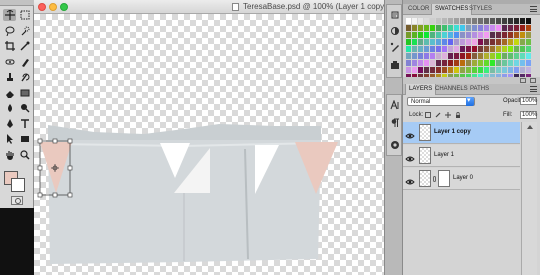 This screenshot has width=540, height=275. Describe the element at coordinates (209, 7) in the screenshot. I see `document-titlebar: TeresaBase.psd @ 100% (Layer 1 copy` at that location.